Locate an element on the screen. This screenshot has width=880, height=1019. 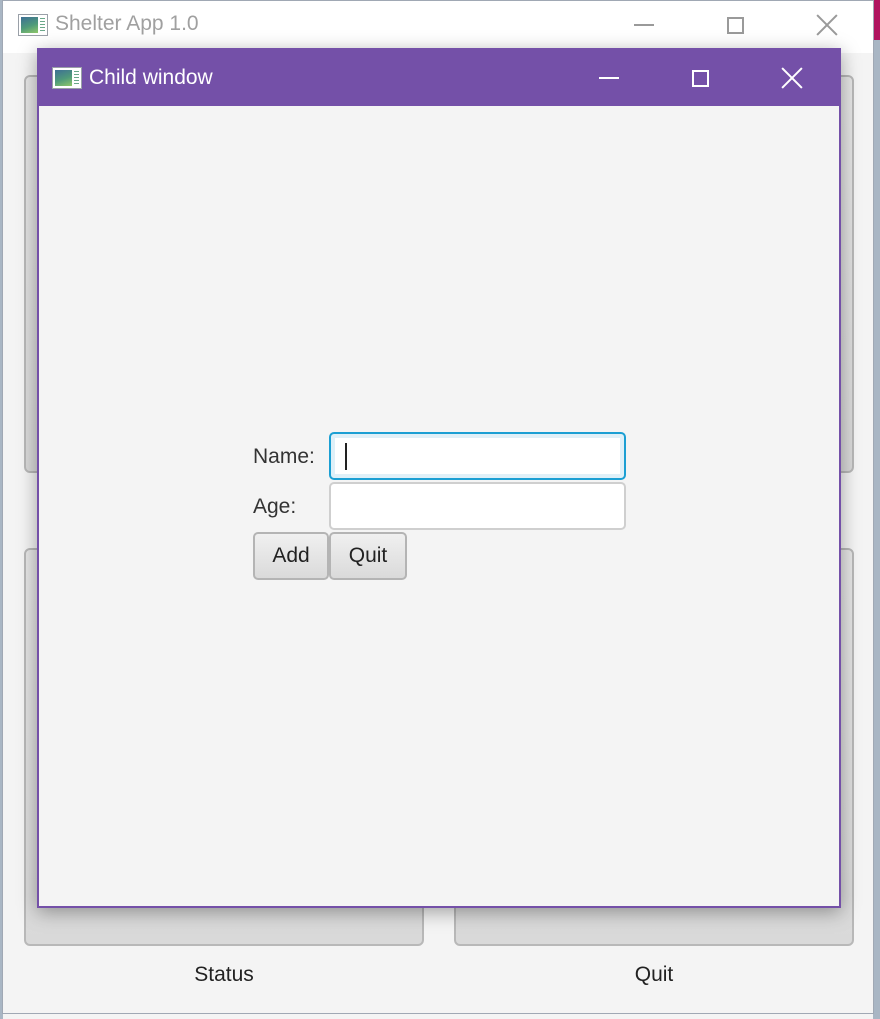
main-window-title: Shelter App 1.0 is located at coordinates (127, 23).